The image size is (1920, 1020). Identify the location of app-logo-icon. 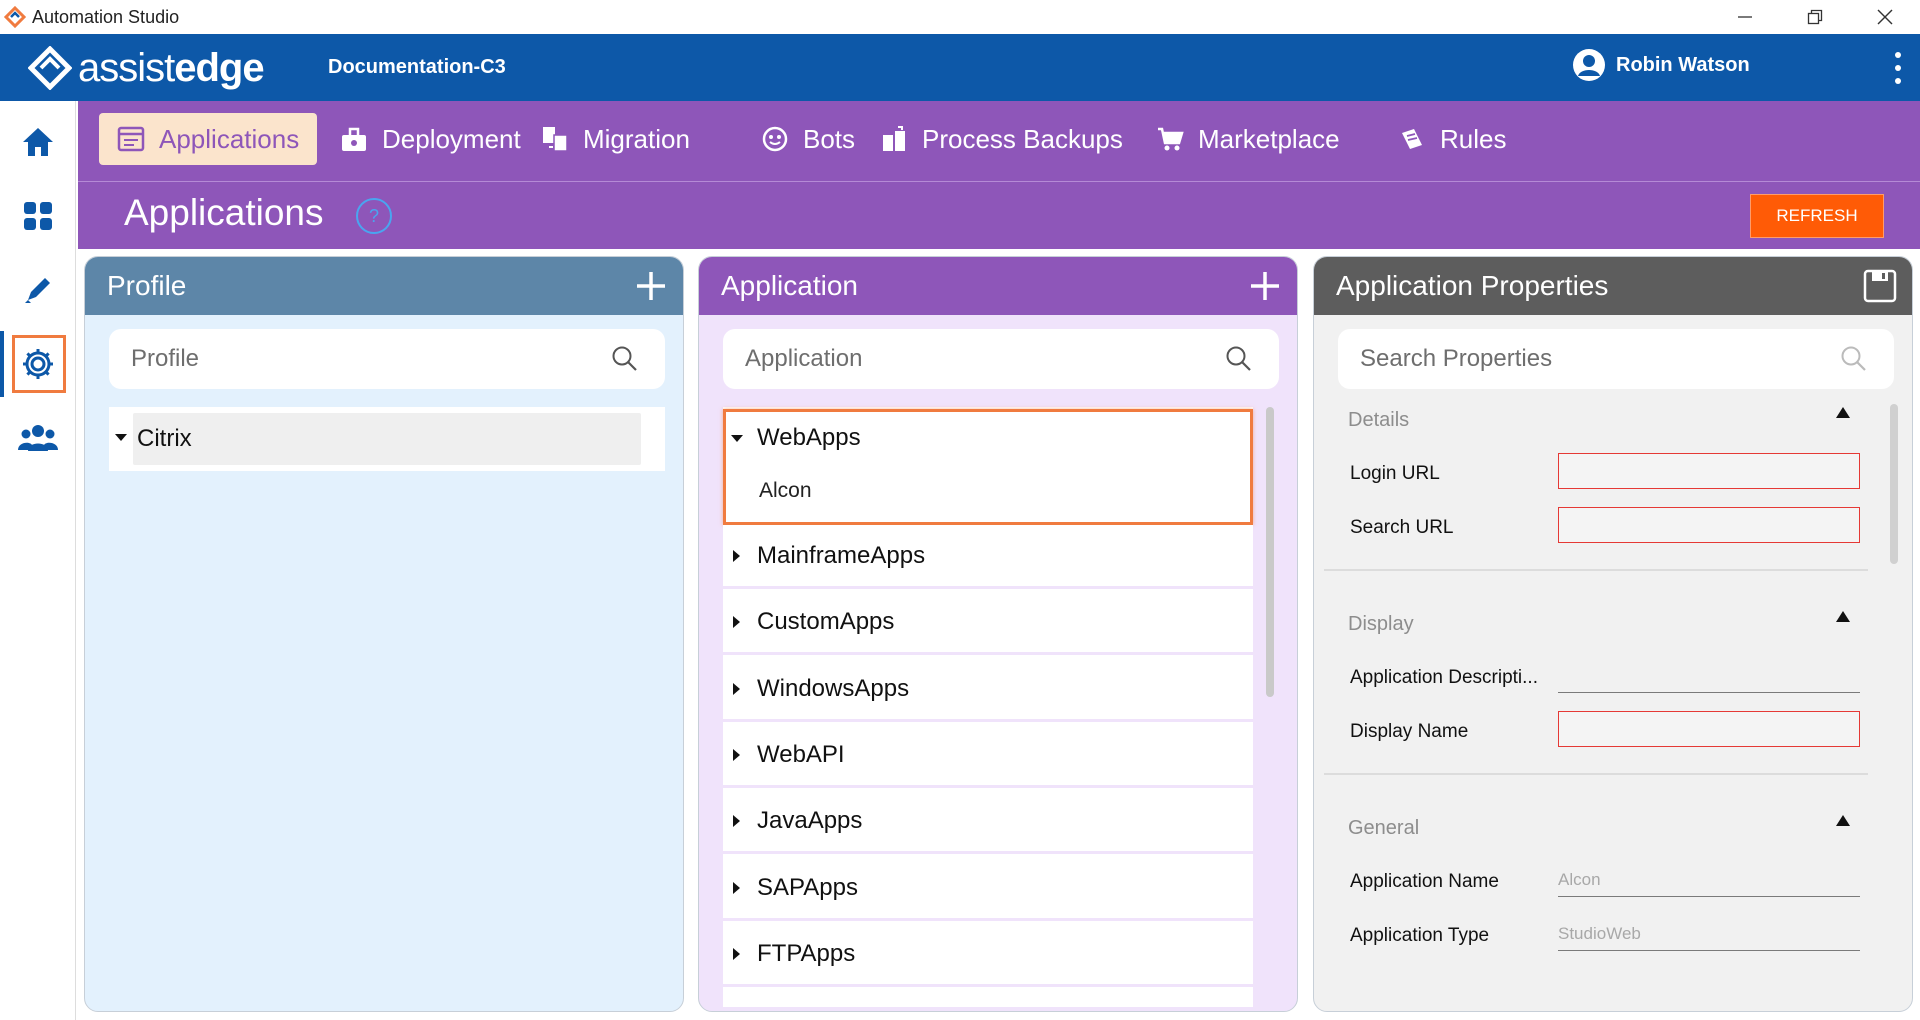
(15, 17).